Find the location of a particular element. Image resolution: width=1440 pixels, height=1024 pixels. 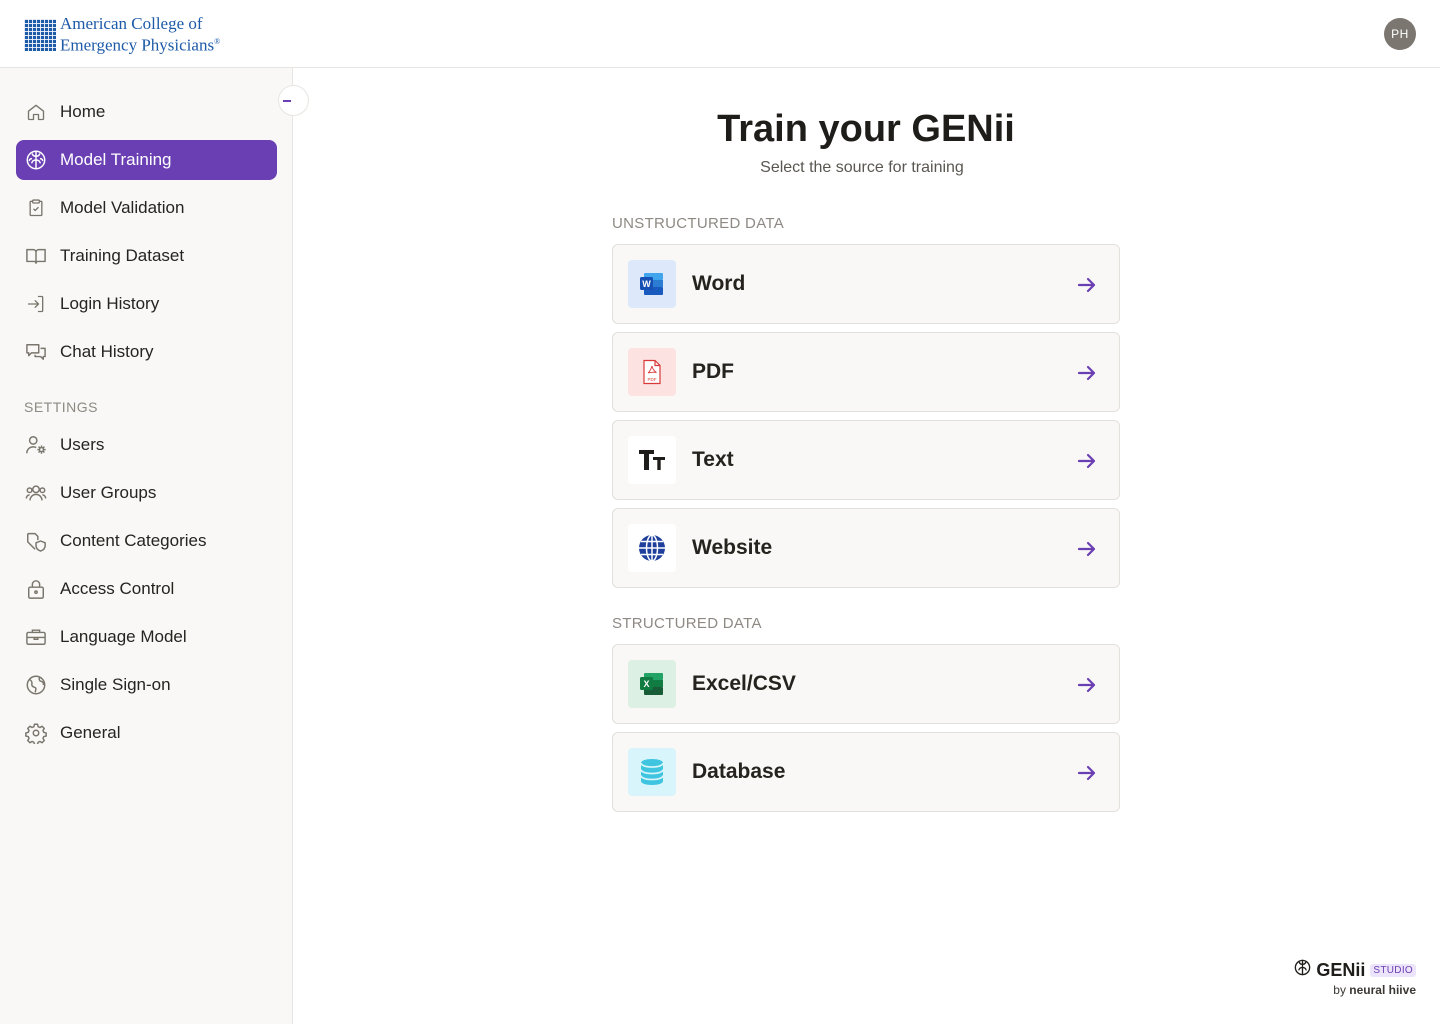

source-card-label: Database is located at coordinates (739, 771).